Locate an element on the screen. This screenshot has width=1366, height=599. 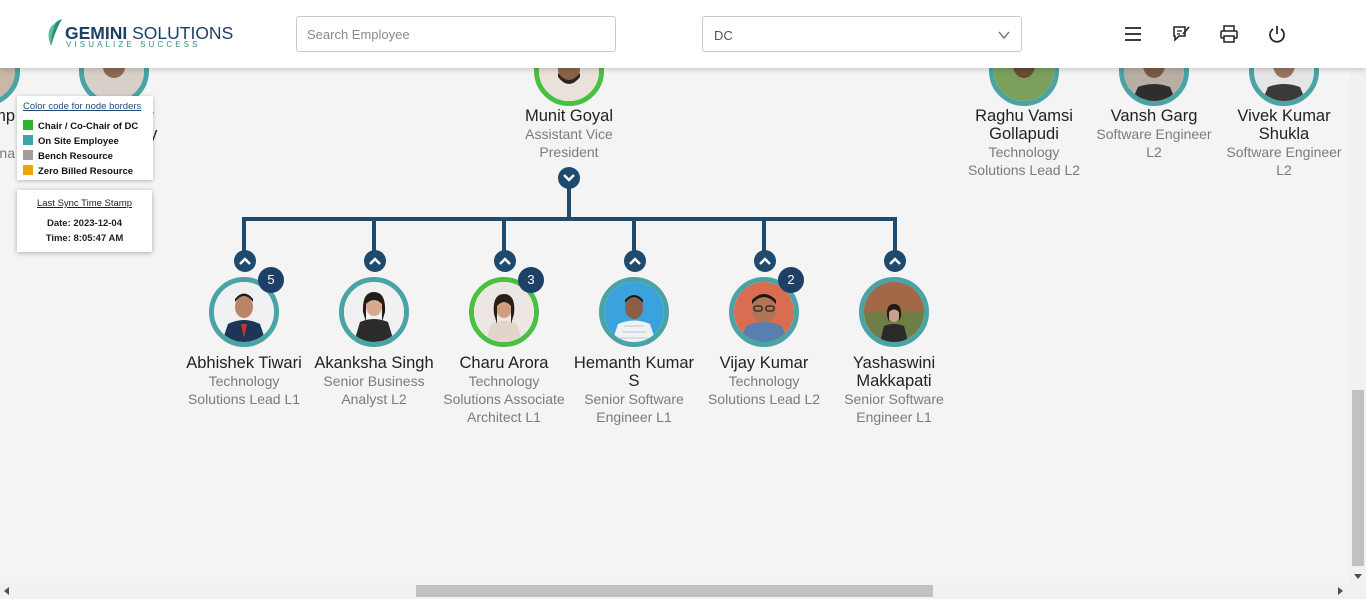
employee-name: Vivek Kumar Shukla is located at coordinates (1284, 125).